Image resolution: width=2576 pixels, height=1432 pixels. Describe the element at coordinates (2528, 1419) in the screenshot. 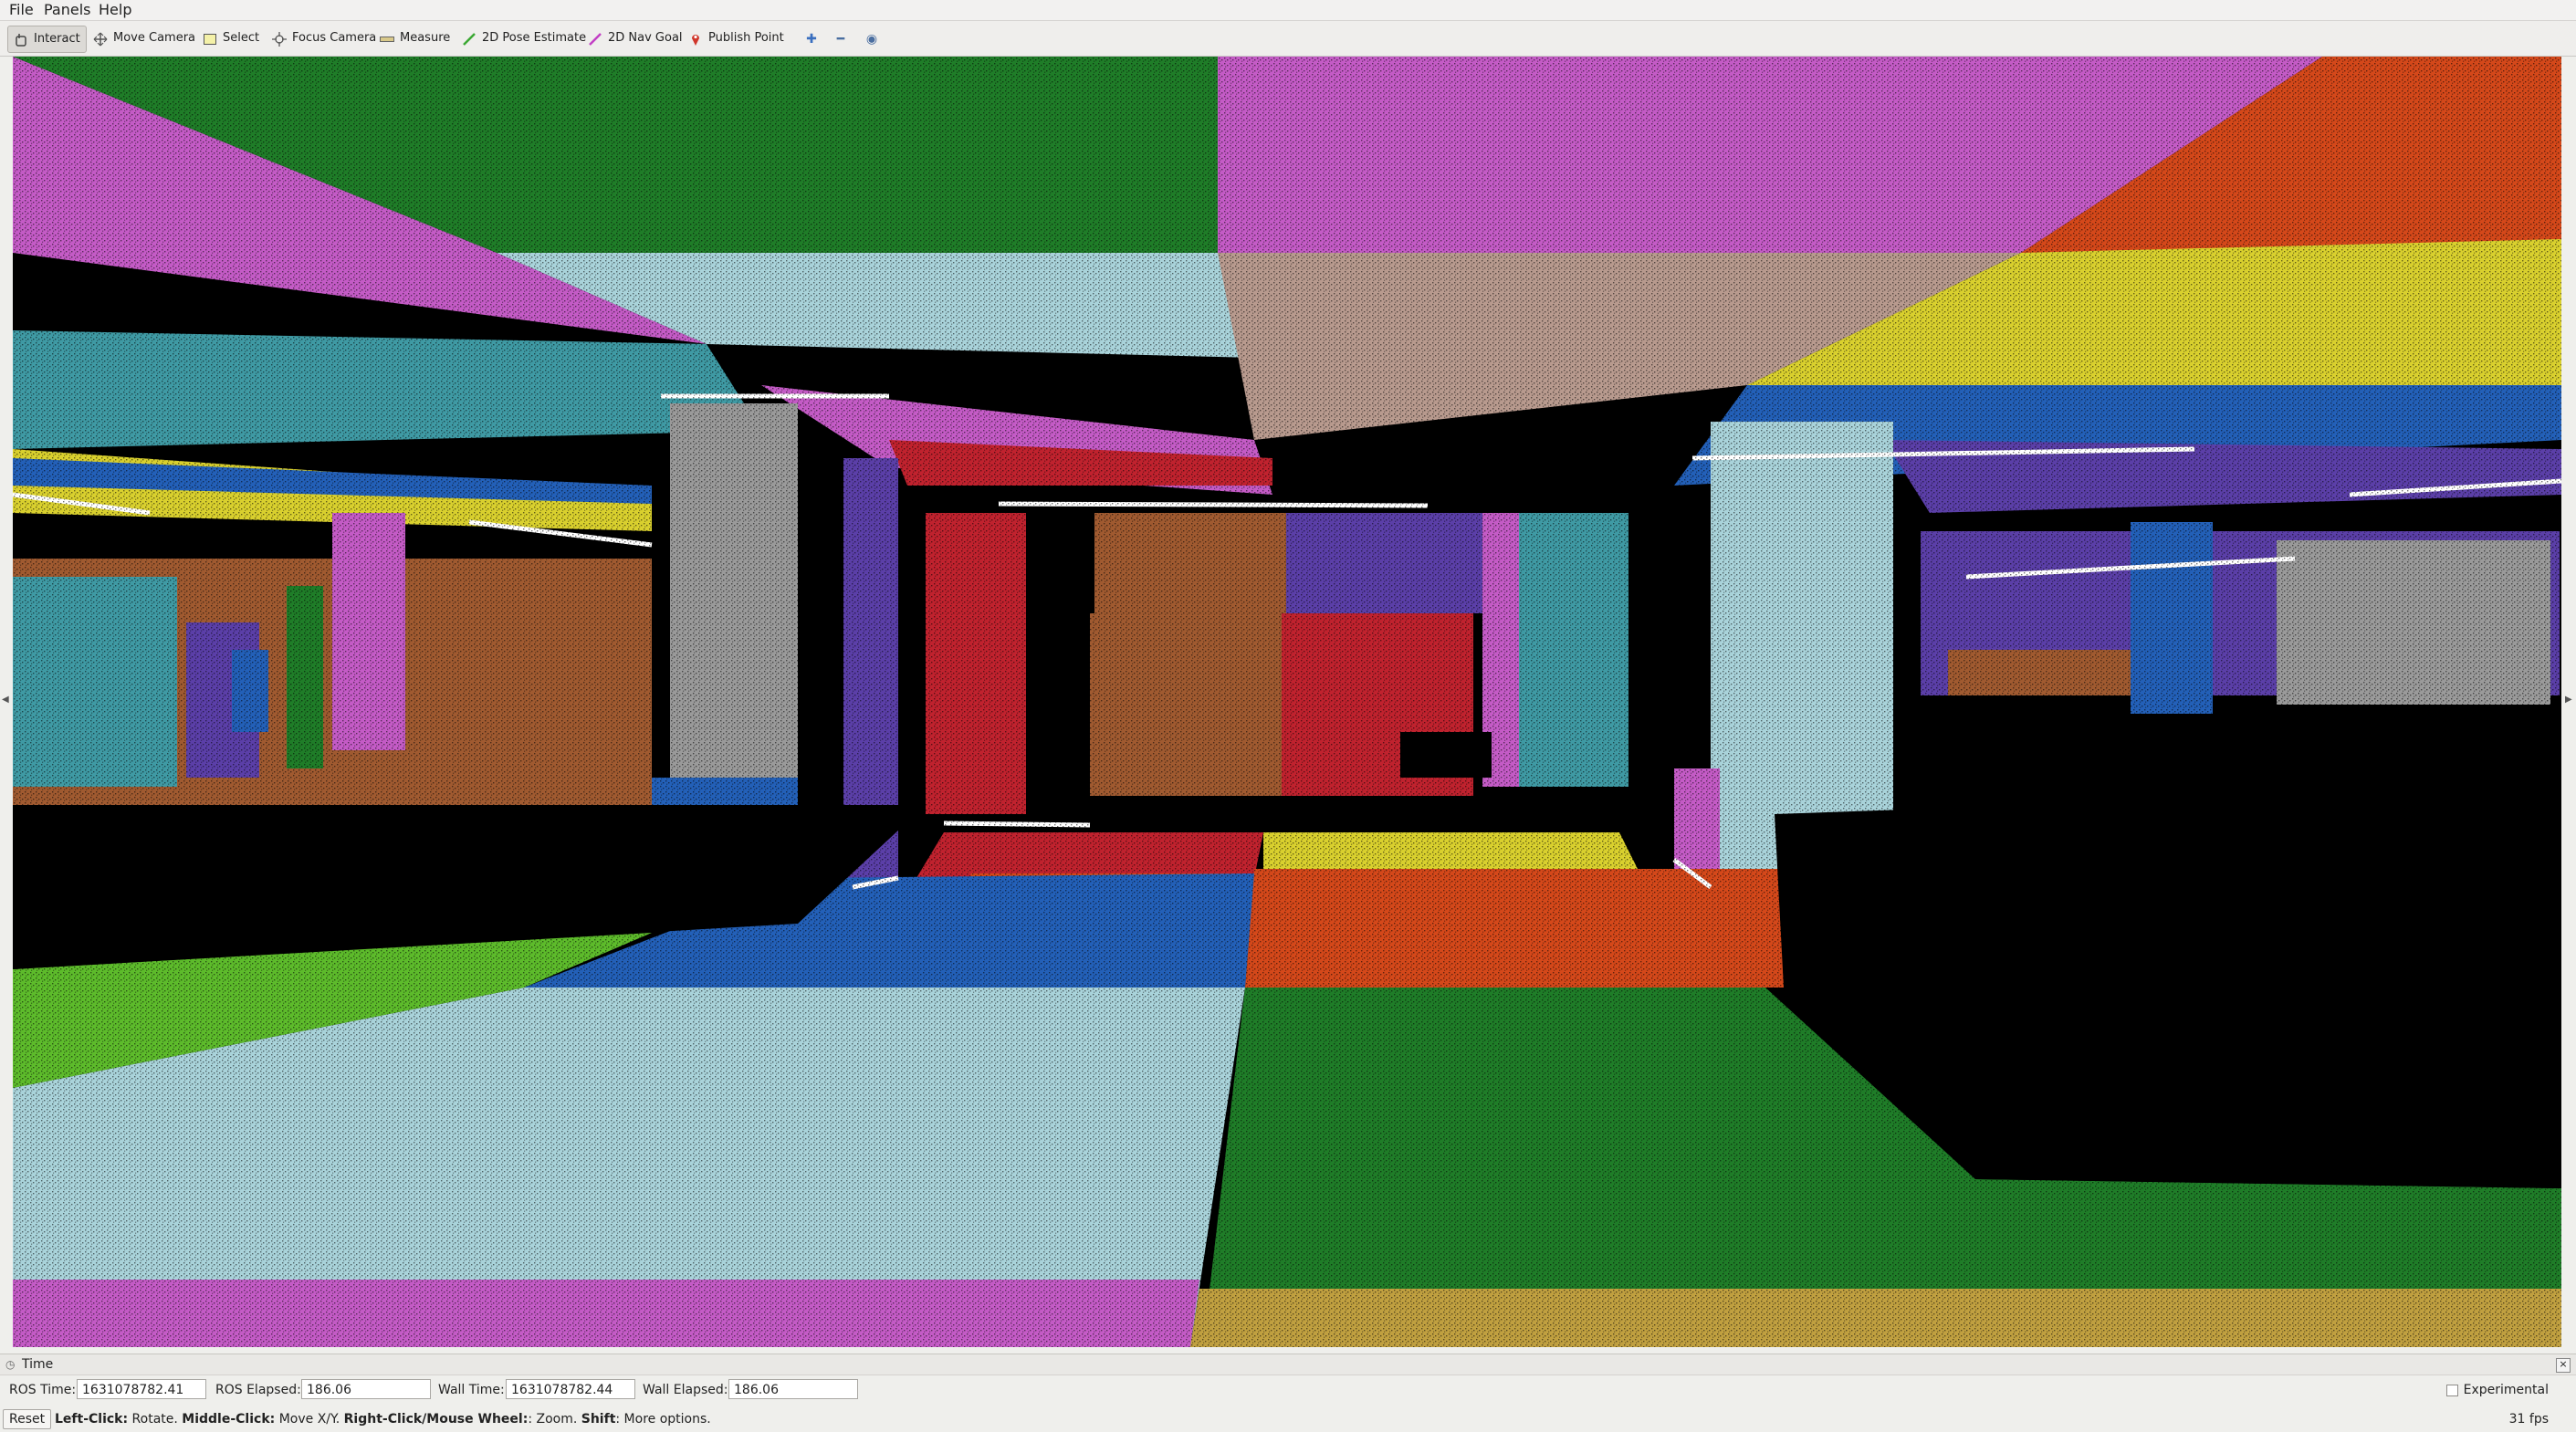

I see `fps-counter: 31 fps` at that location.